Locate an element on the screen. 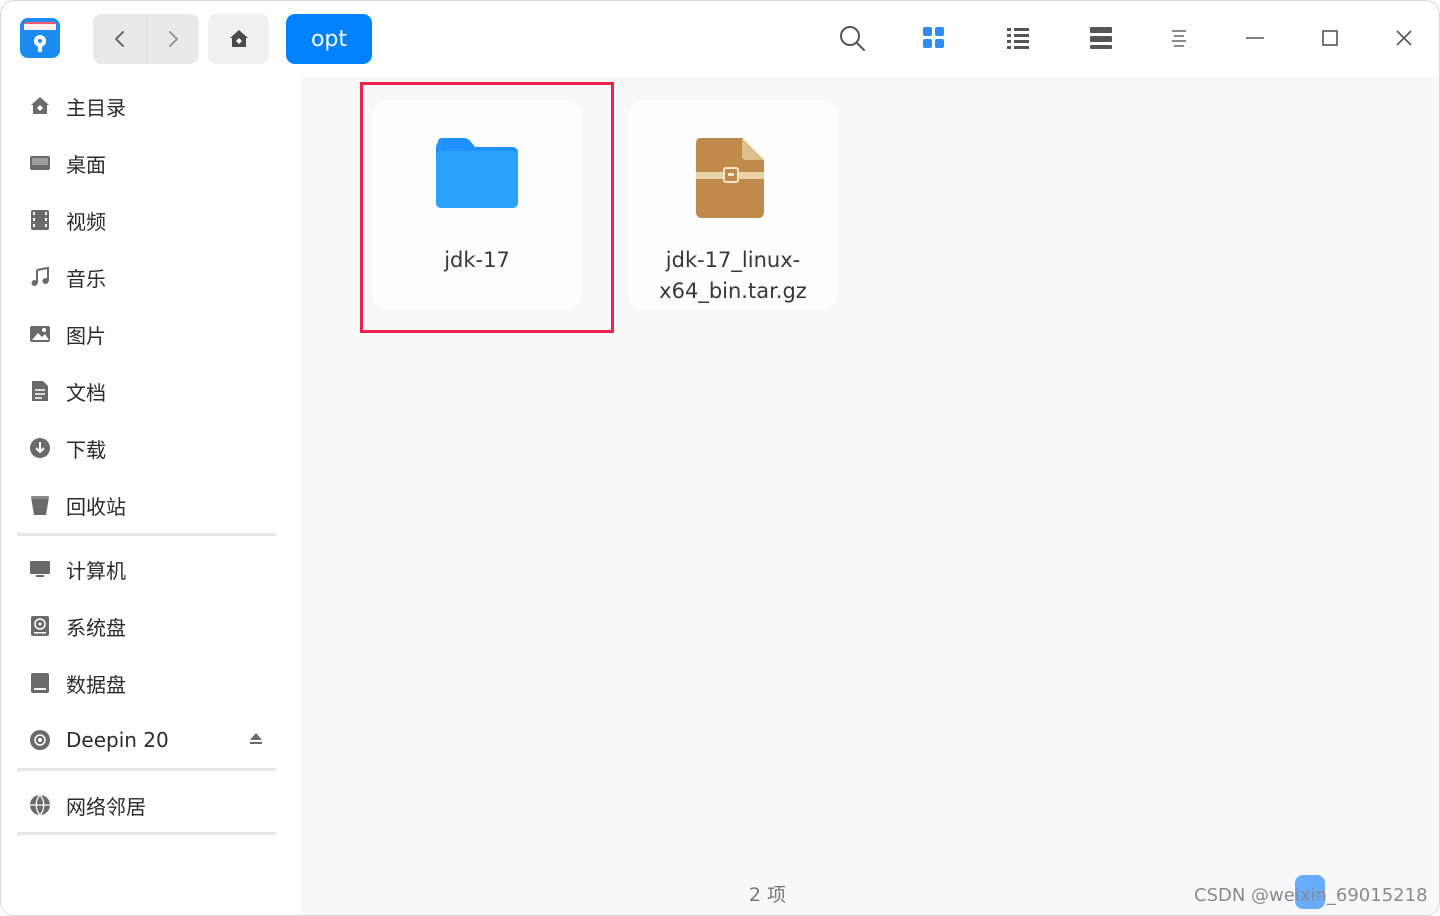 The height and width of the screenshot is (916, 1440). sidebar-item-label: 主目录 is located at coordinates (96, 107).